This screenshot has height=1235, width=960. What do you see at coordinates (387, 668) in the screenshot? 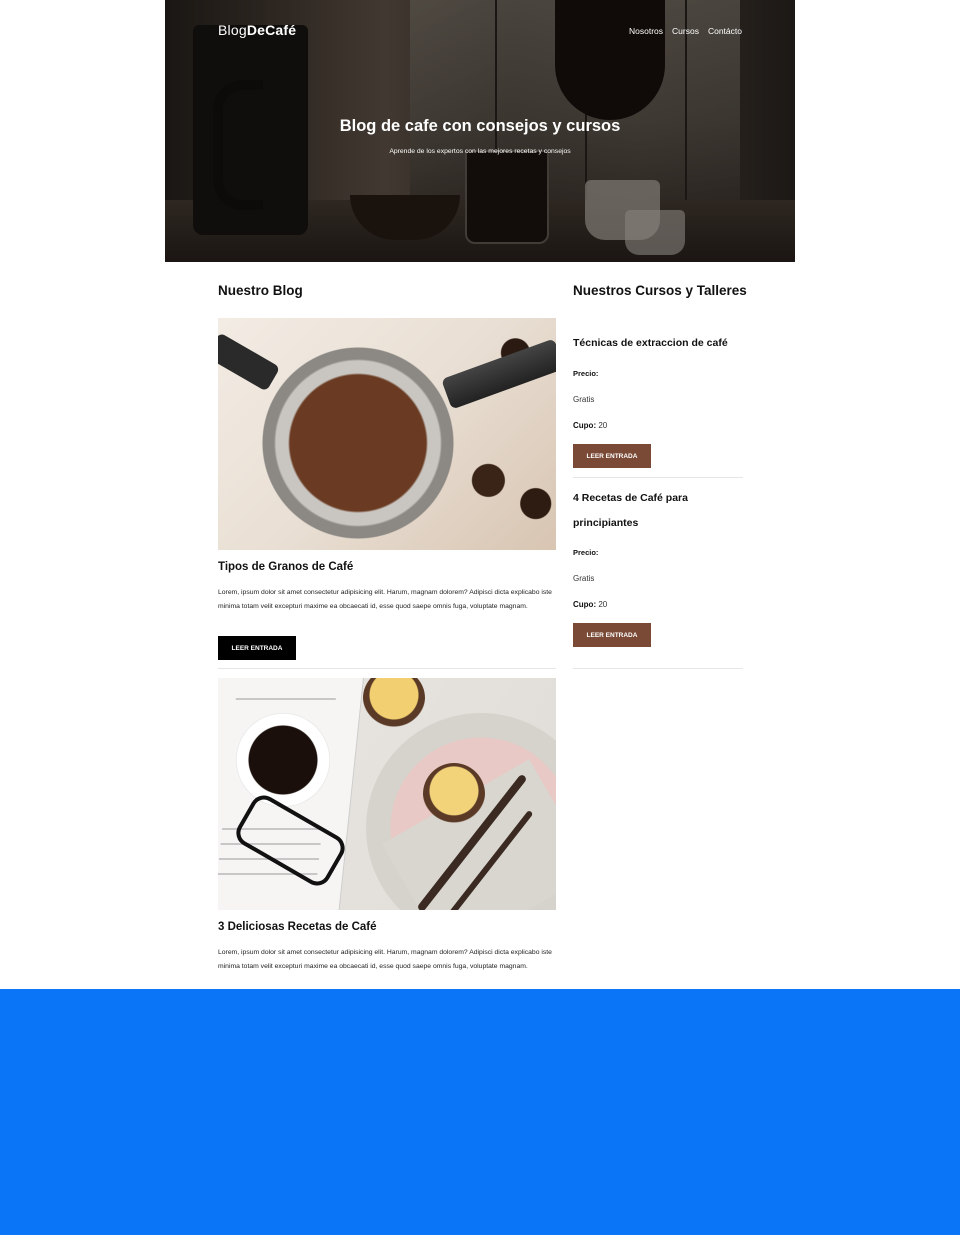
I see `post-divider` at bounding box center [387, 668].